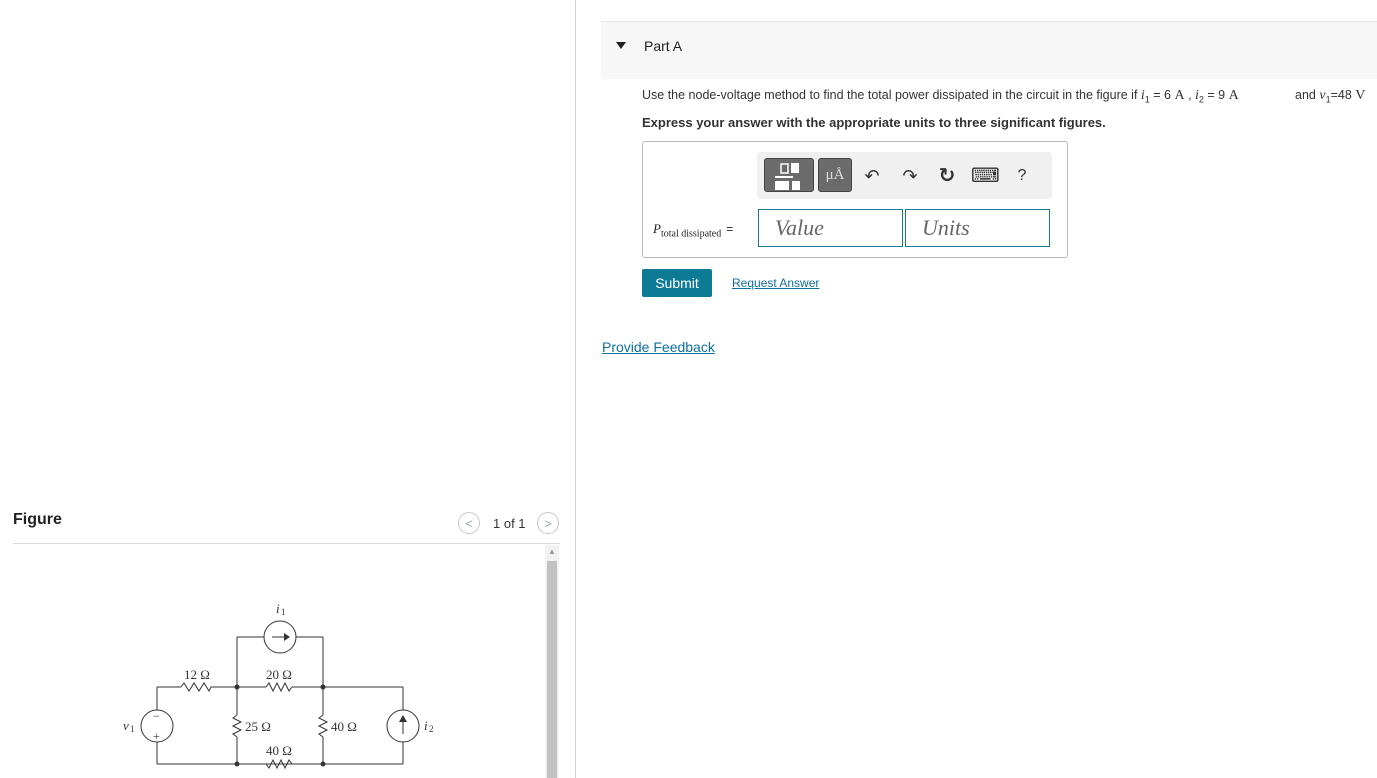 This screenshot has height=778, width=1377. Describe the element at coordinates (426, 725) in the screenshot. I see `i2-label: i` at that location.